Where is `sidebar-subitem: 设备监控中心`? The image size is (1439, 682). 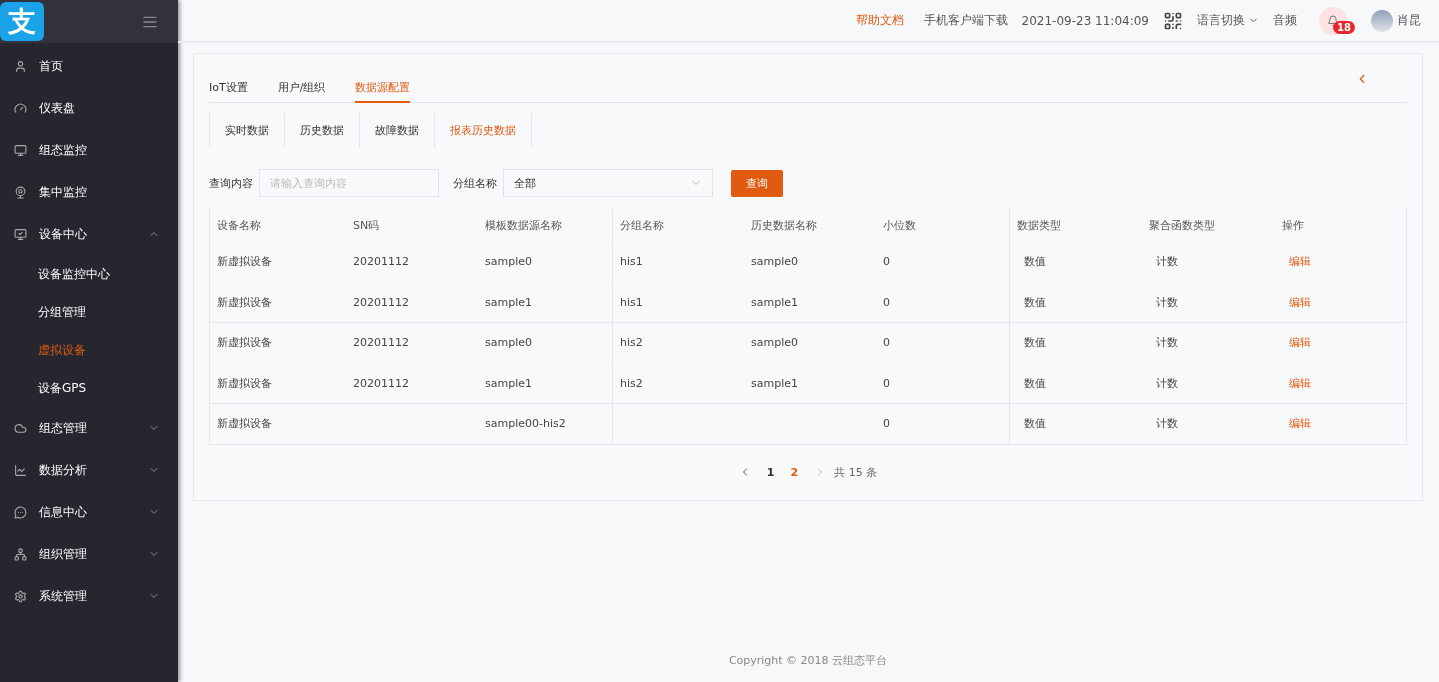 sidebar-subitem: 设备监控中心 is located at coordinates (89, 274).